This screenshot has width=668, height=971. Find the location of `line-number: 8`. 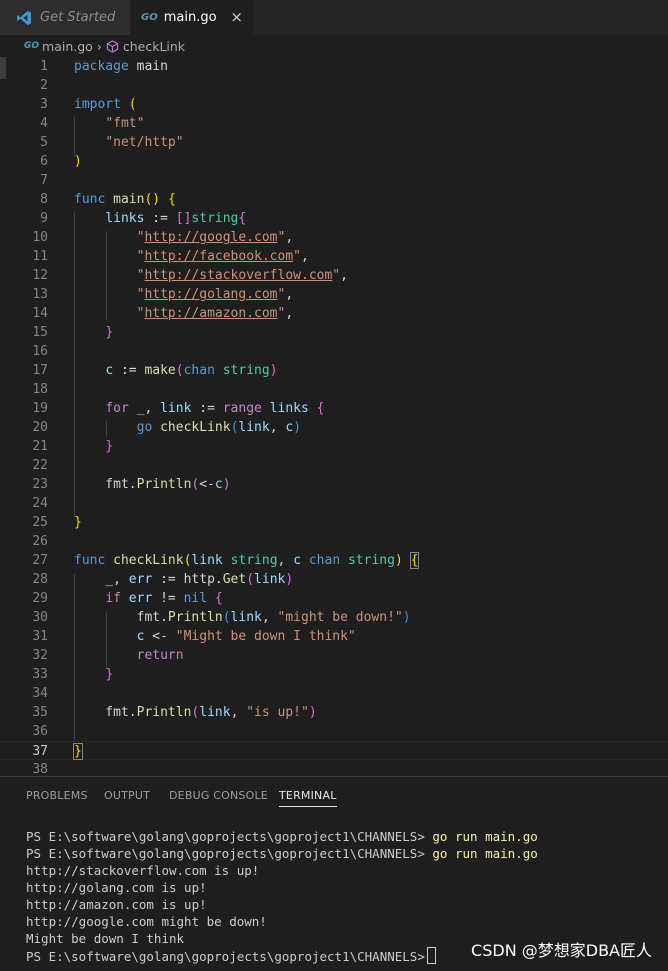

line-number: 8 is located at coordinates (44, 199).